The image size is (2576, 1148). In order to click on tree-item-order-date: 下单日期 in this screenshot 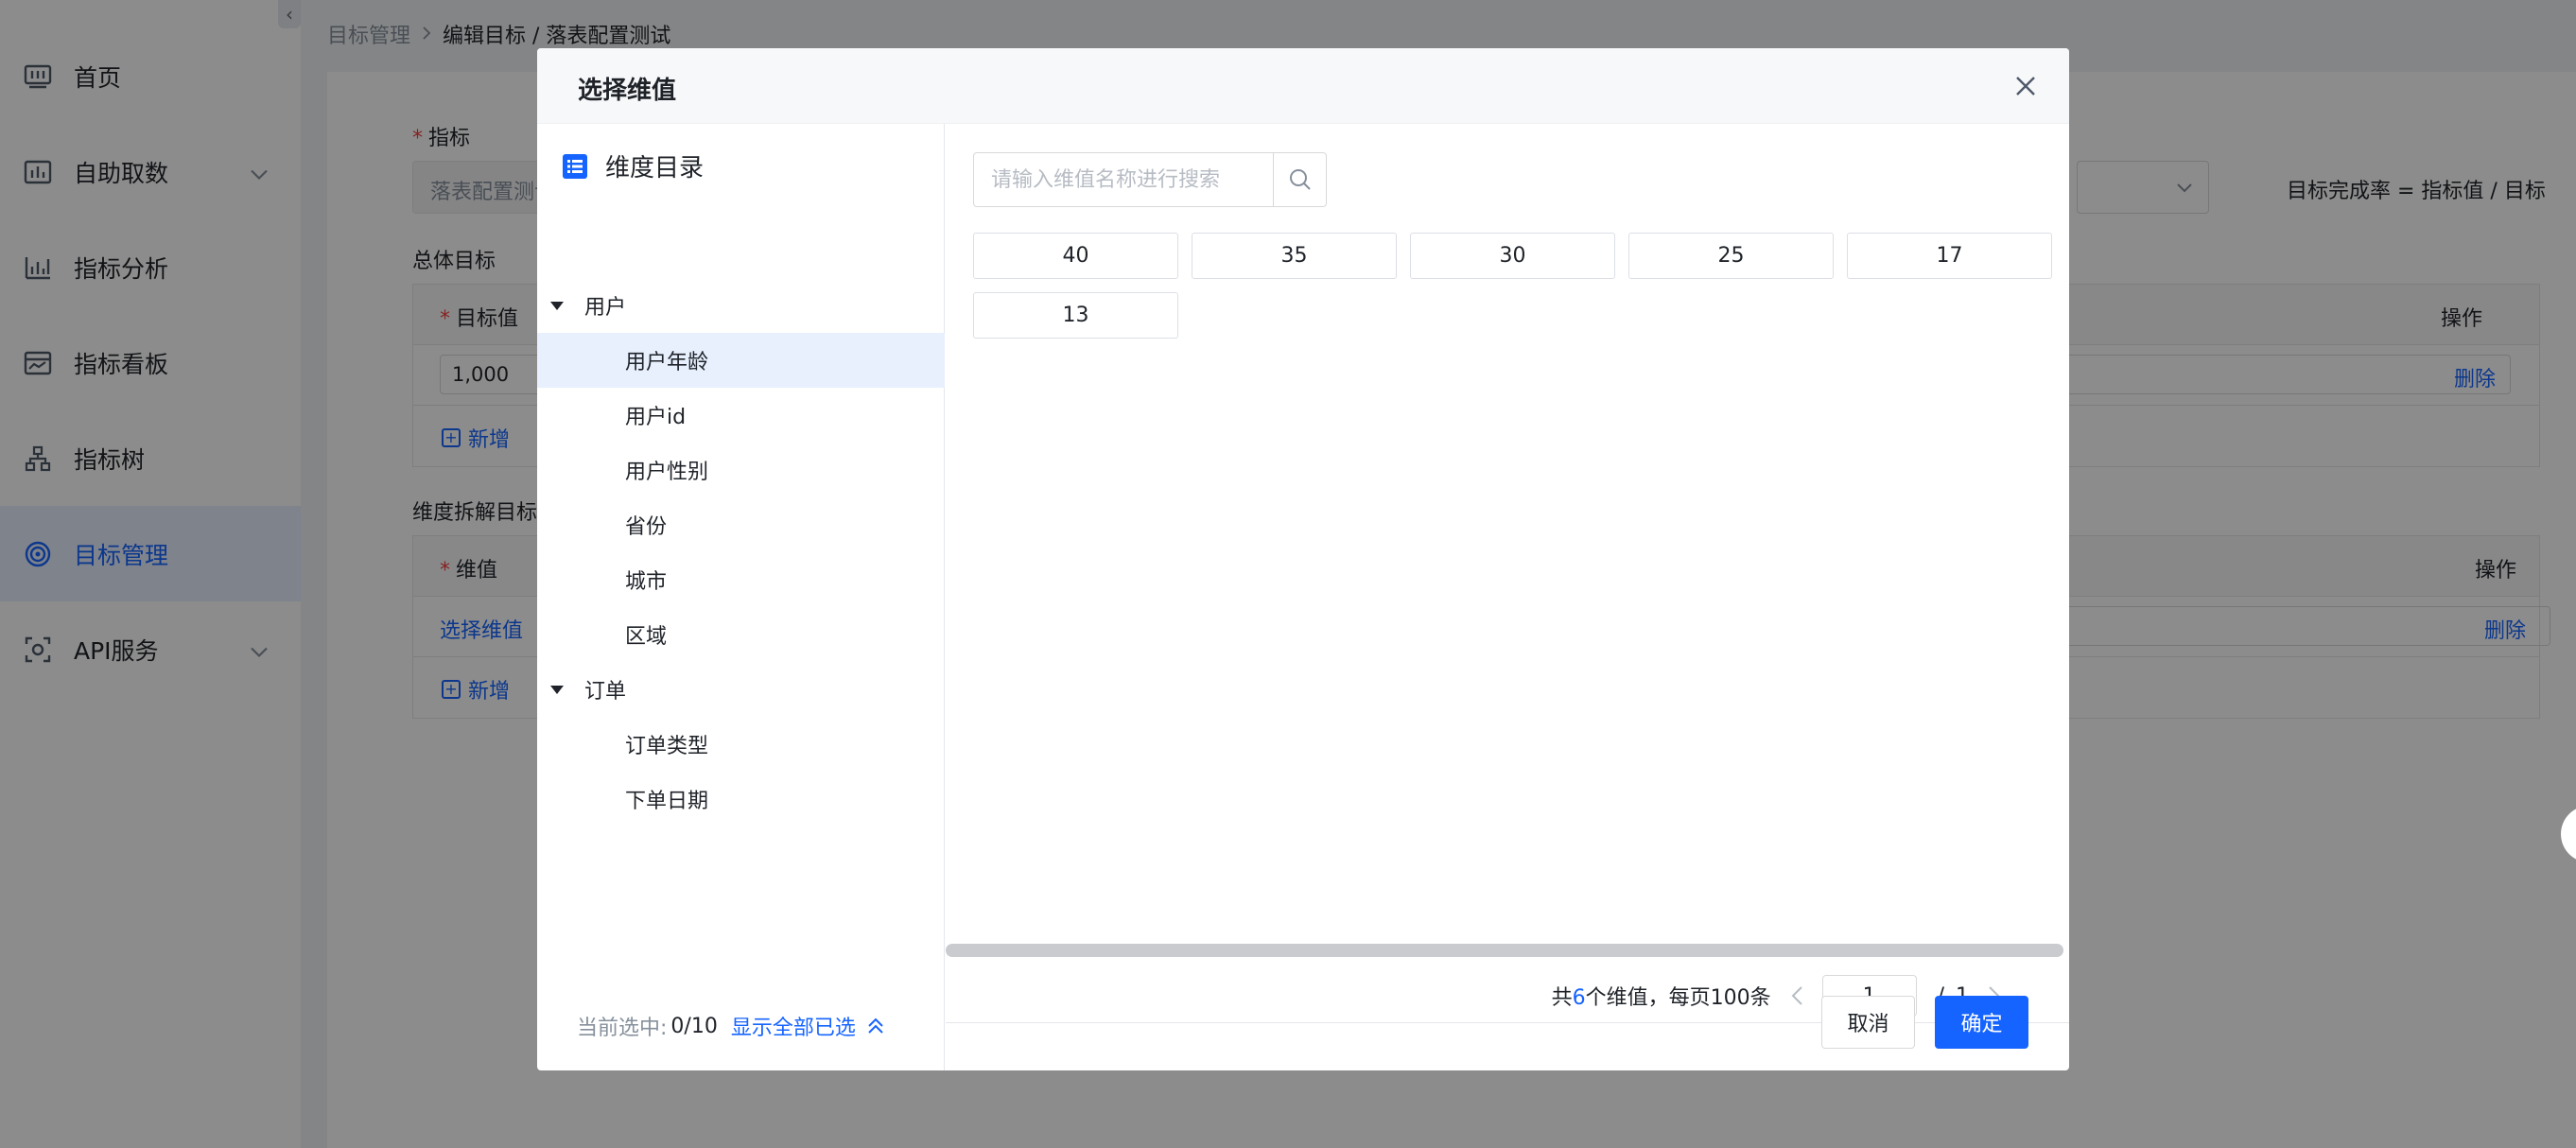, I will do `click(741, 799)`.